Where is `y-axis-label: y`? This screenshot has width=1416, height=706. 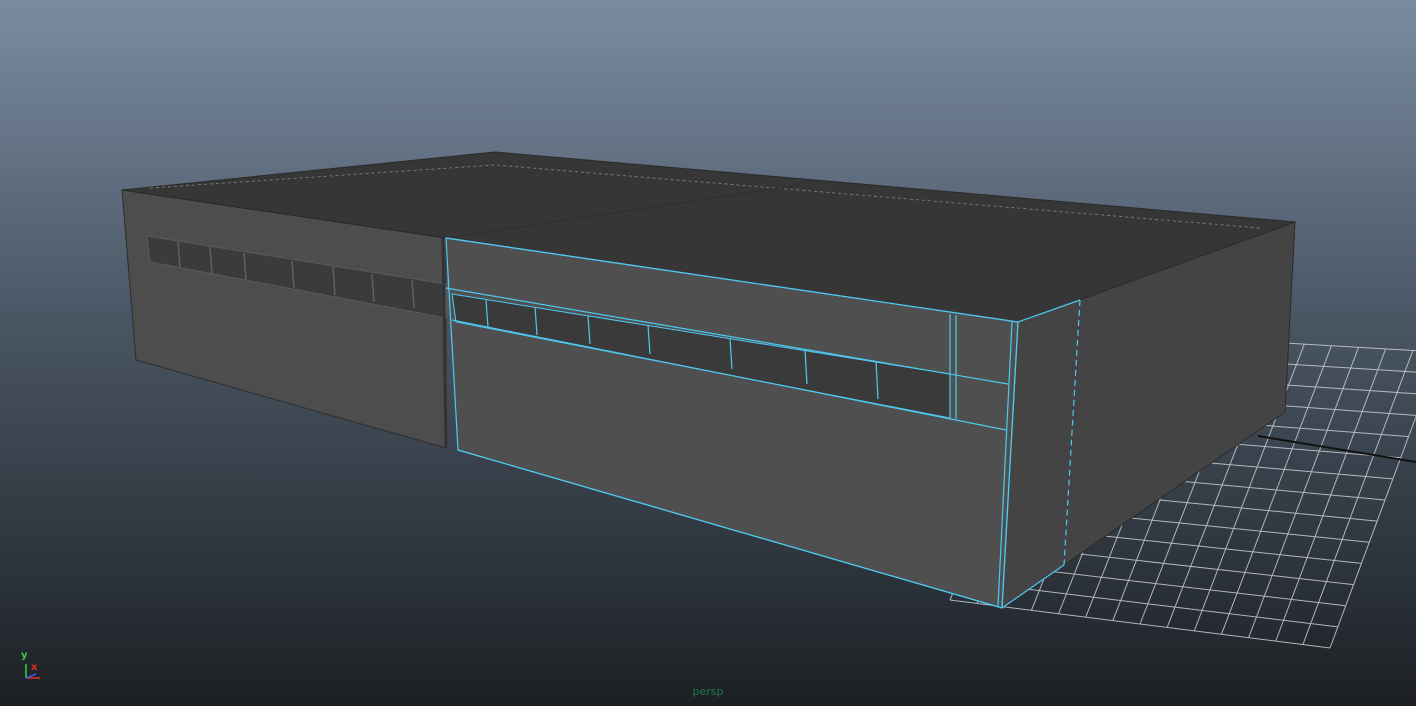
y-axis-label: y is located at coordinates (24, 655).